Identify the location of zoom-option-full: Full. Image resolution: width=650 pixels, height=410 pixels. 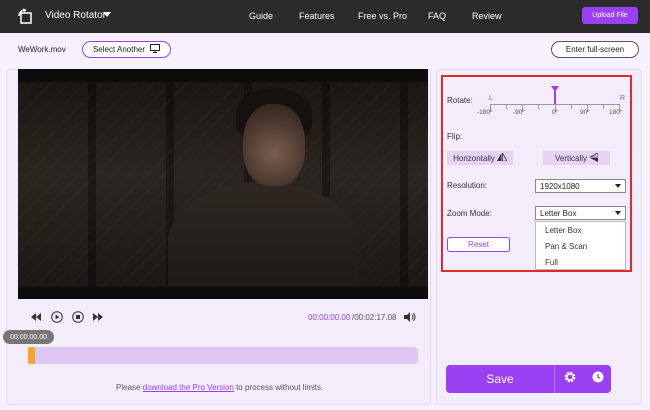
(551, 262).